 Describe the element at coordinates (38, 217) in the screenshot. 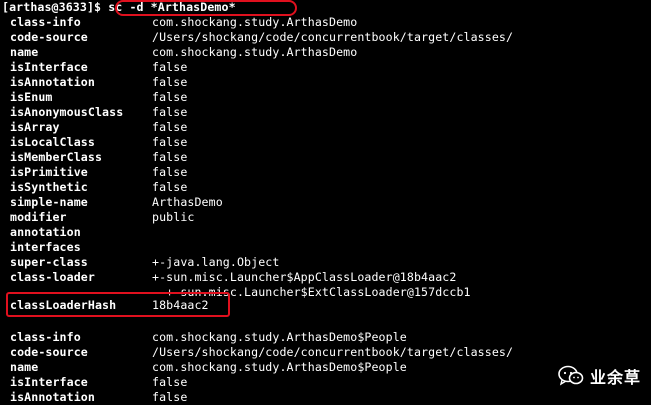

I see `row-key: modifier` at that location.